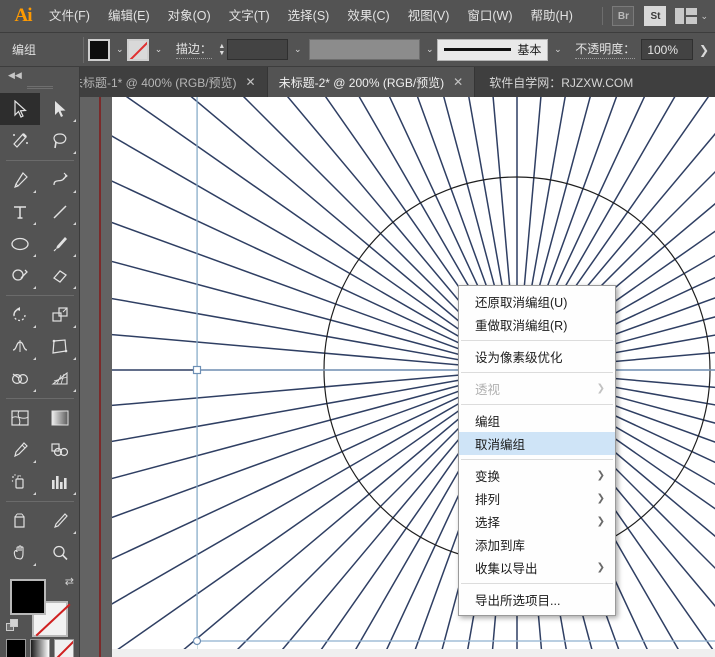 The width and height of the screenshot is (715, 657). What do you see at coordinates (39, 88) in the screenshot?
I see `tools-panel-drag-grip` at bounding box center [39, 88].